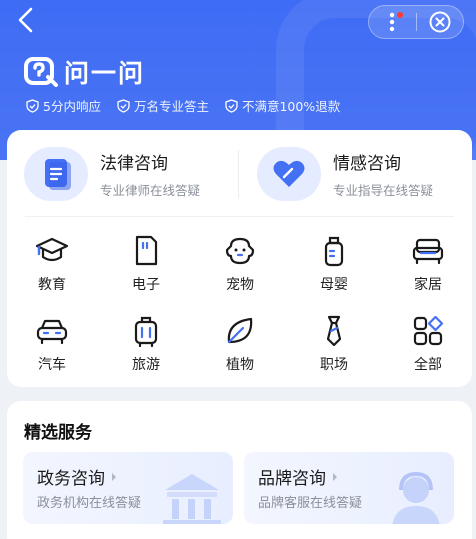 This screenshot has width=476, height=539. Describe the element at coordinates (146, 285) in the screenshot. I see `category-label: 电子` at that location.